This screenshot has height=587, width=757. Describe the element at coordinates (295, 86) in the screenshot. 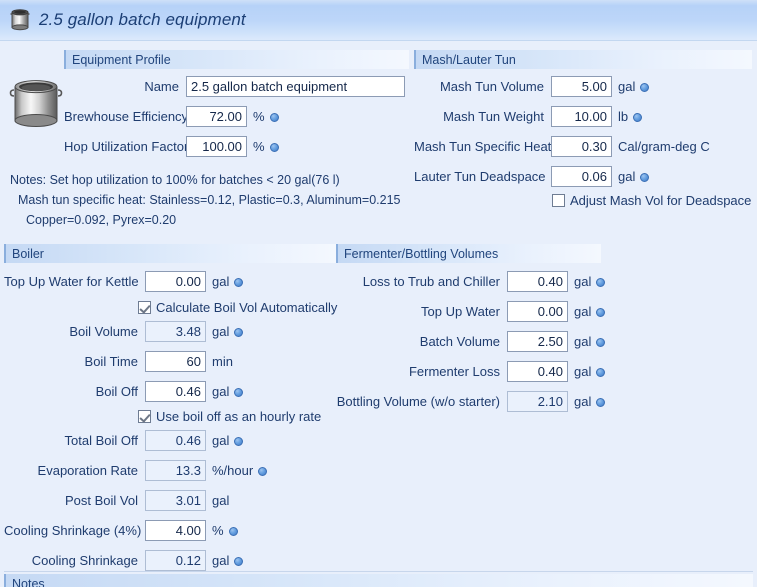

I see `name-input` at that location.